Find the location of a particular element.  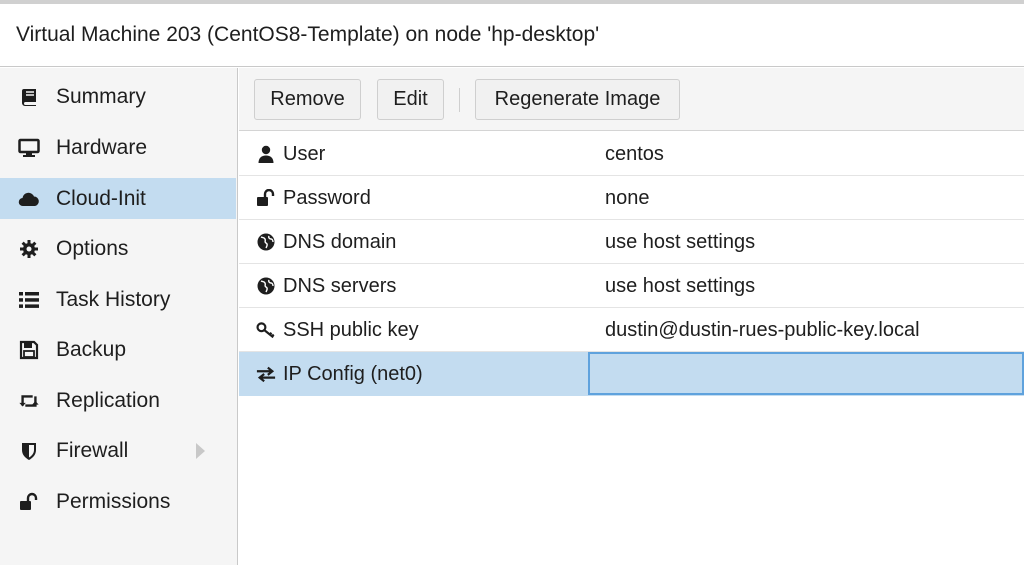

sidebar-item-summary: Summary is located at coordinates (118, 96).